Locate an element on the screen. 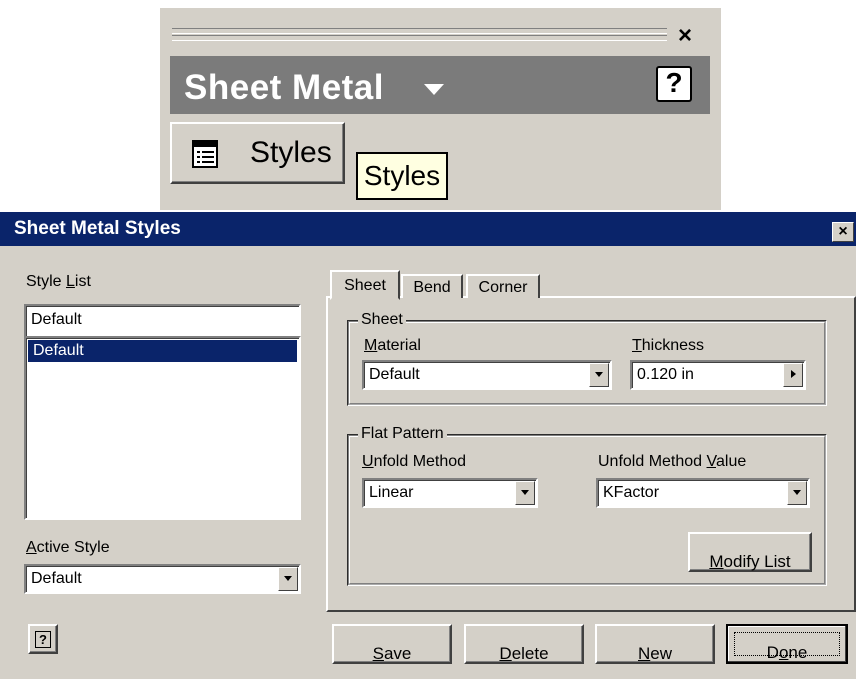 The image size is (856, 679). tab-sheet: Sheet is located at coordinates (365, 285).